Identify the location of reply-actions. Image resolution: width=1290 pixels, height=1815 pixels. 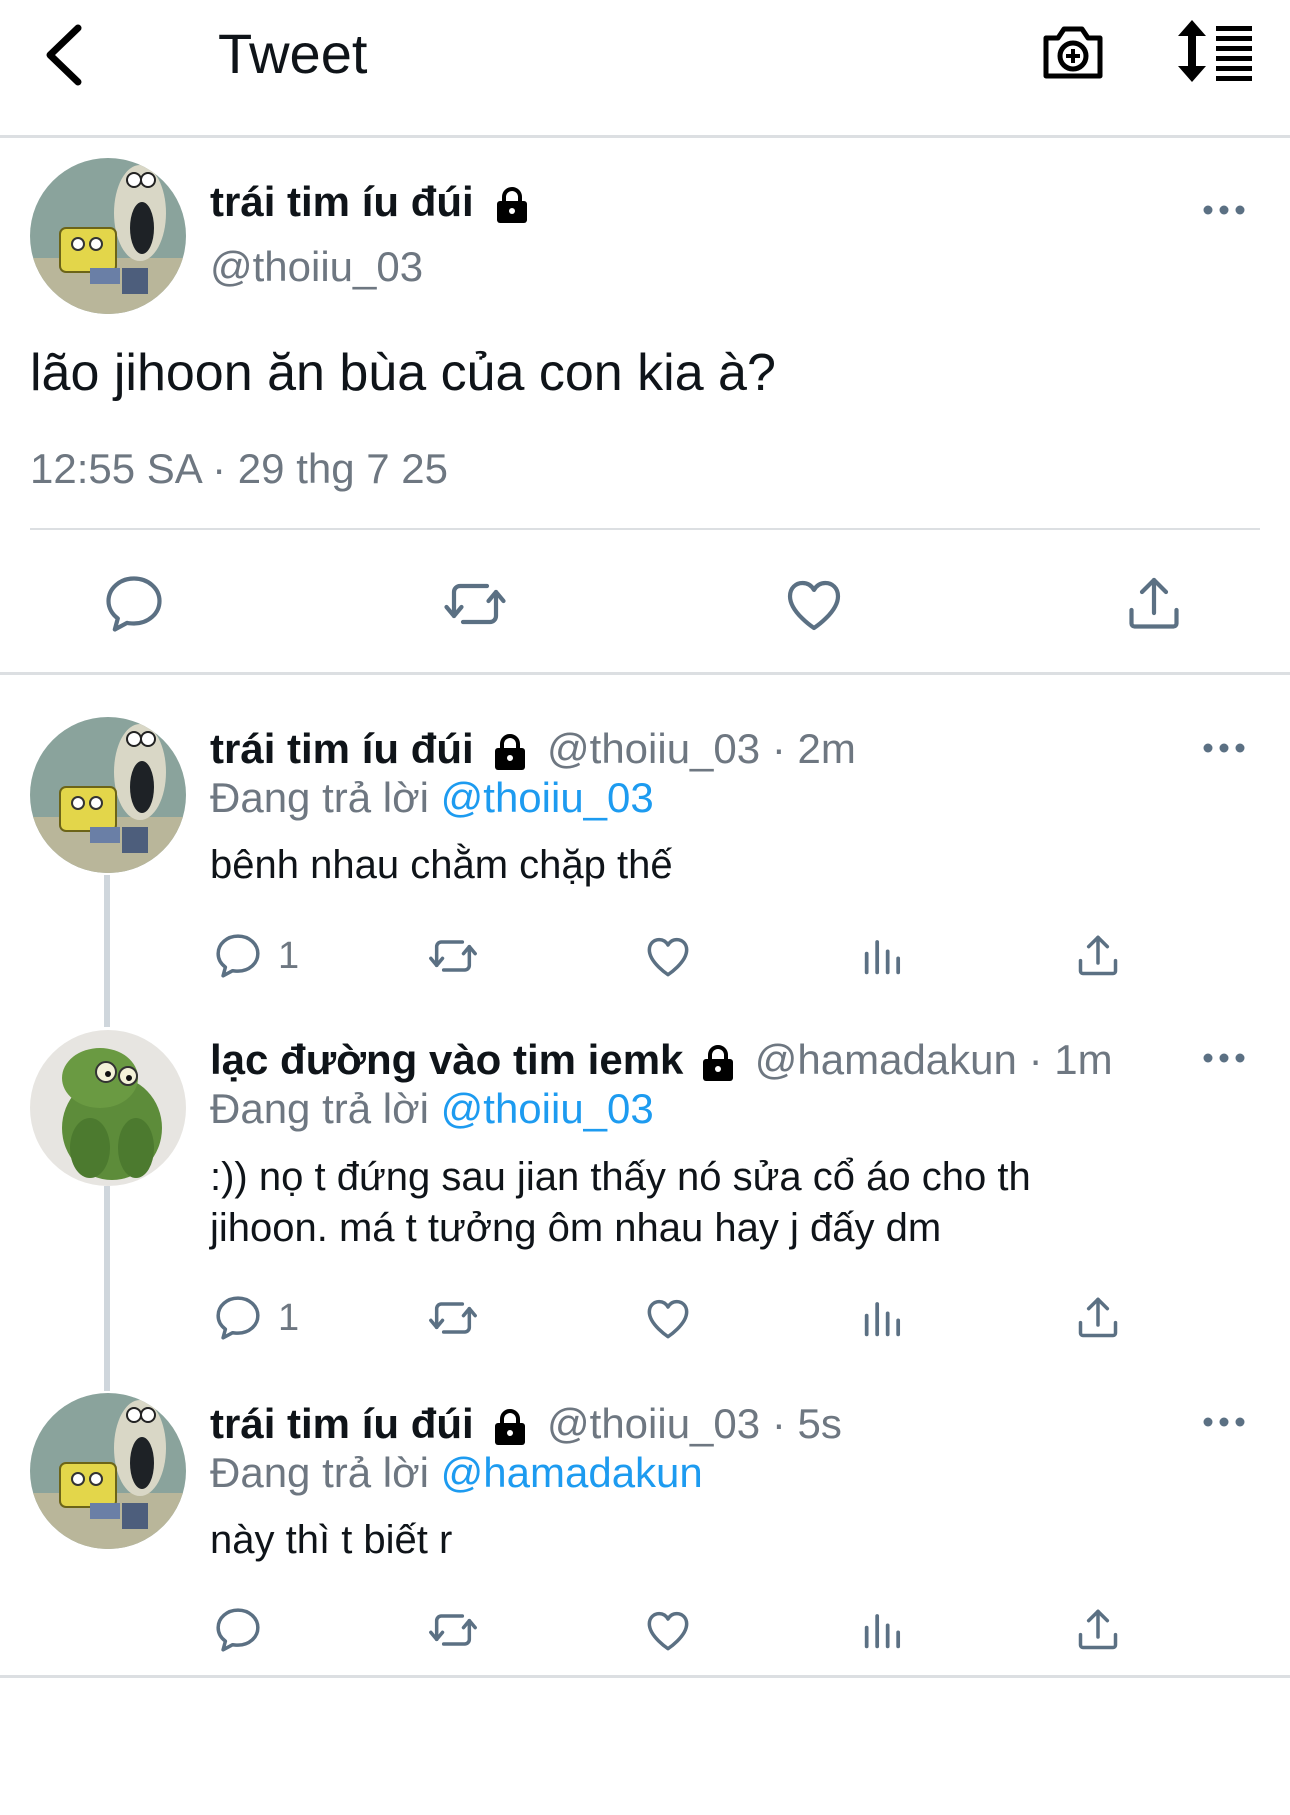
(645, 1634).